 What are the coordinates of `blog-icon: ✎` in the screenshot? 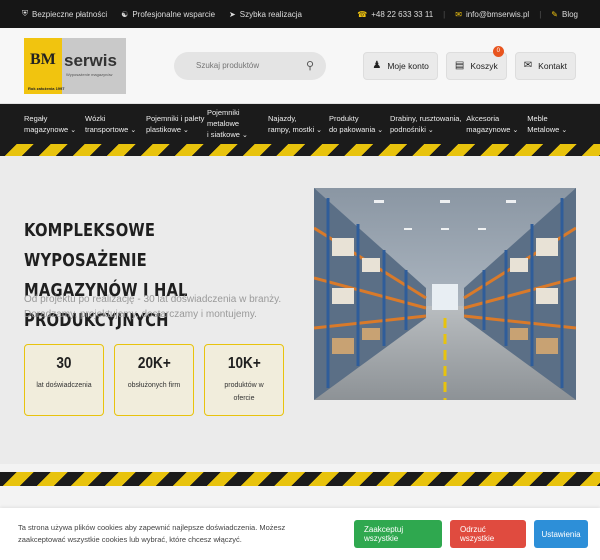 It's located at (554, 14).